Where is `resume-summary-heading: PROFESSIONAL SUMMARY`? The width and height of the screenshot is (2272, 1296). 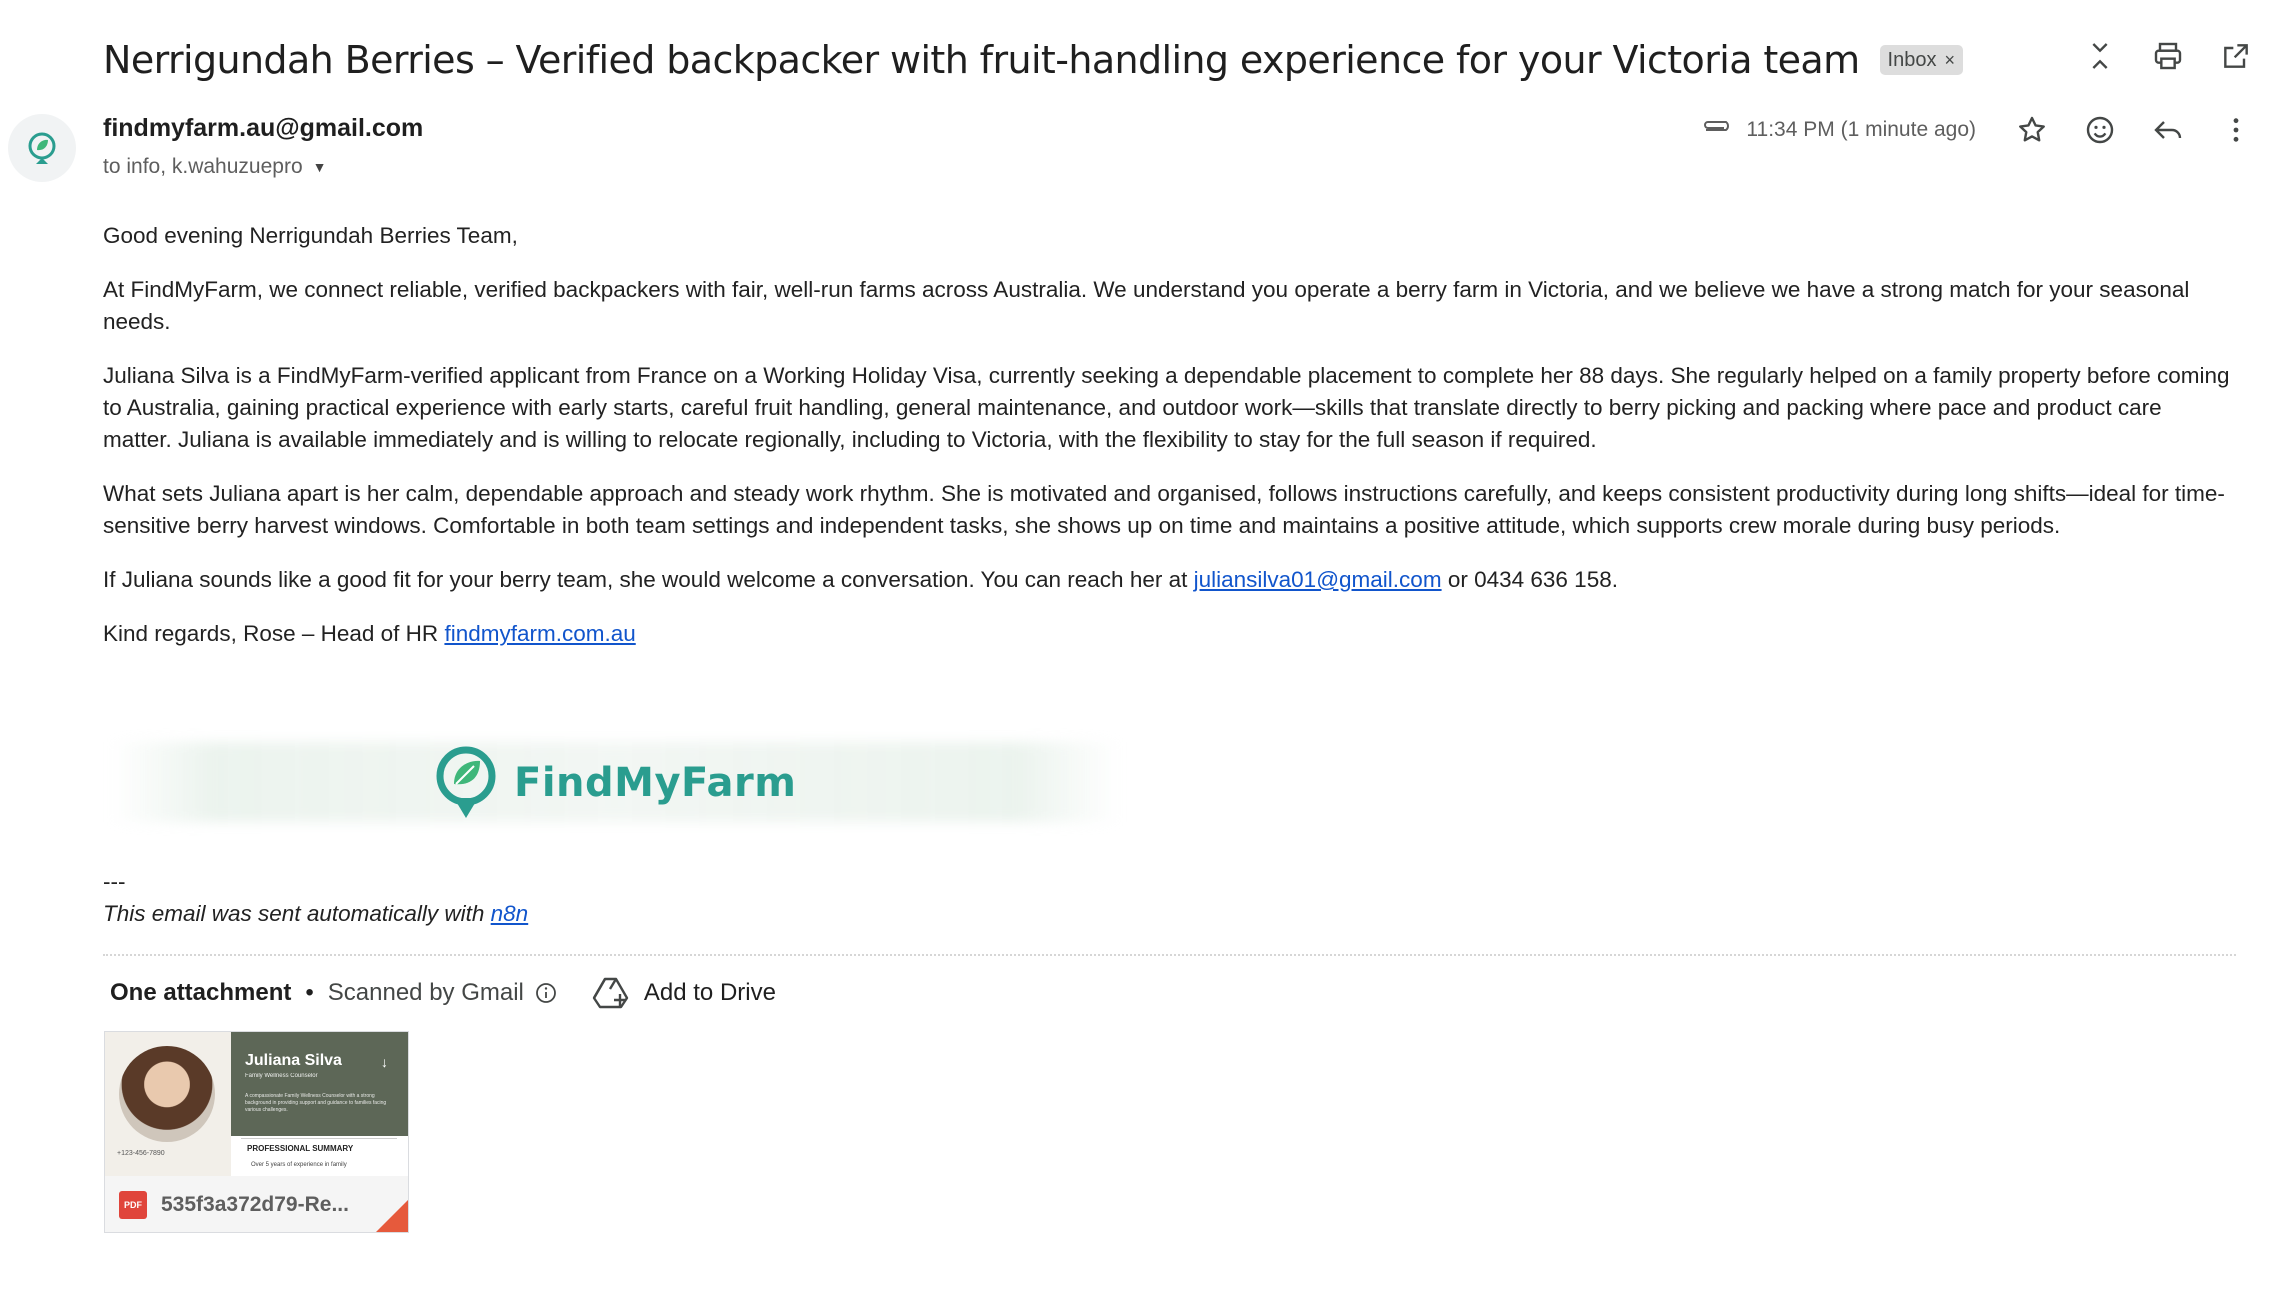 resume-summary-heading: PROFESSIONAL SUMMARY is located at coordinates (300, 1148).